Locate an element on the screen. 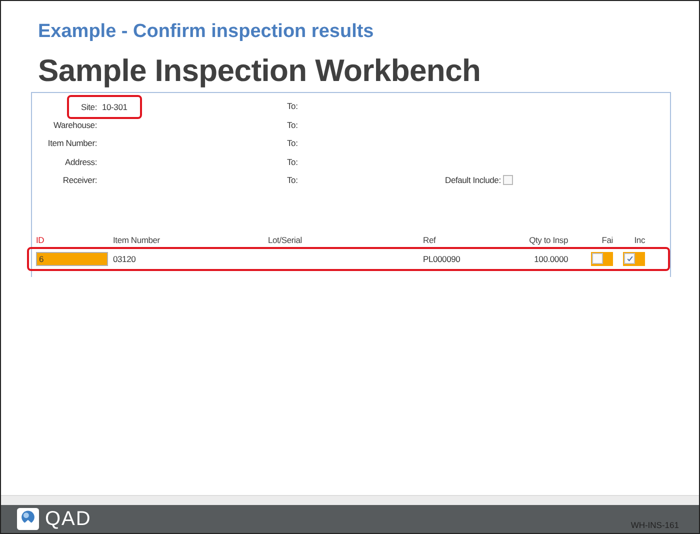  logo-icon is located at coordinates (28, 519).